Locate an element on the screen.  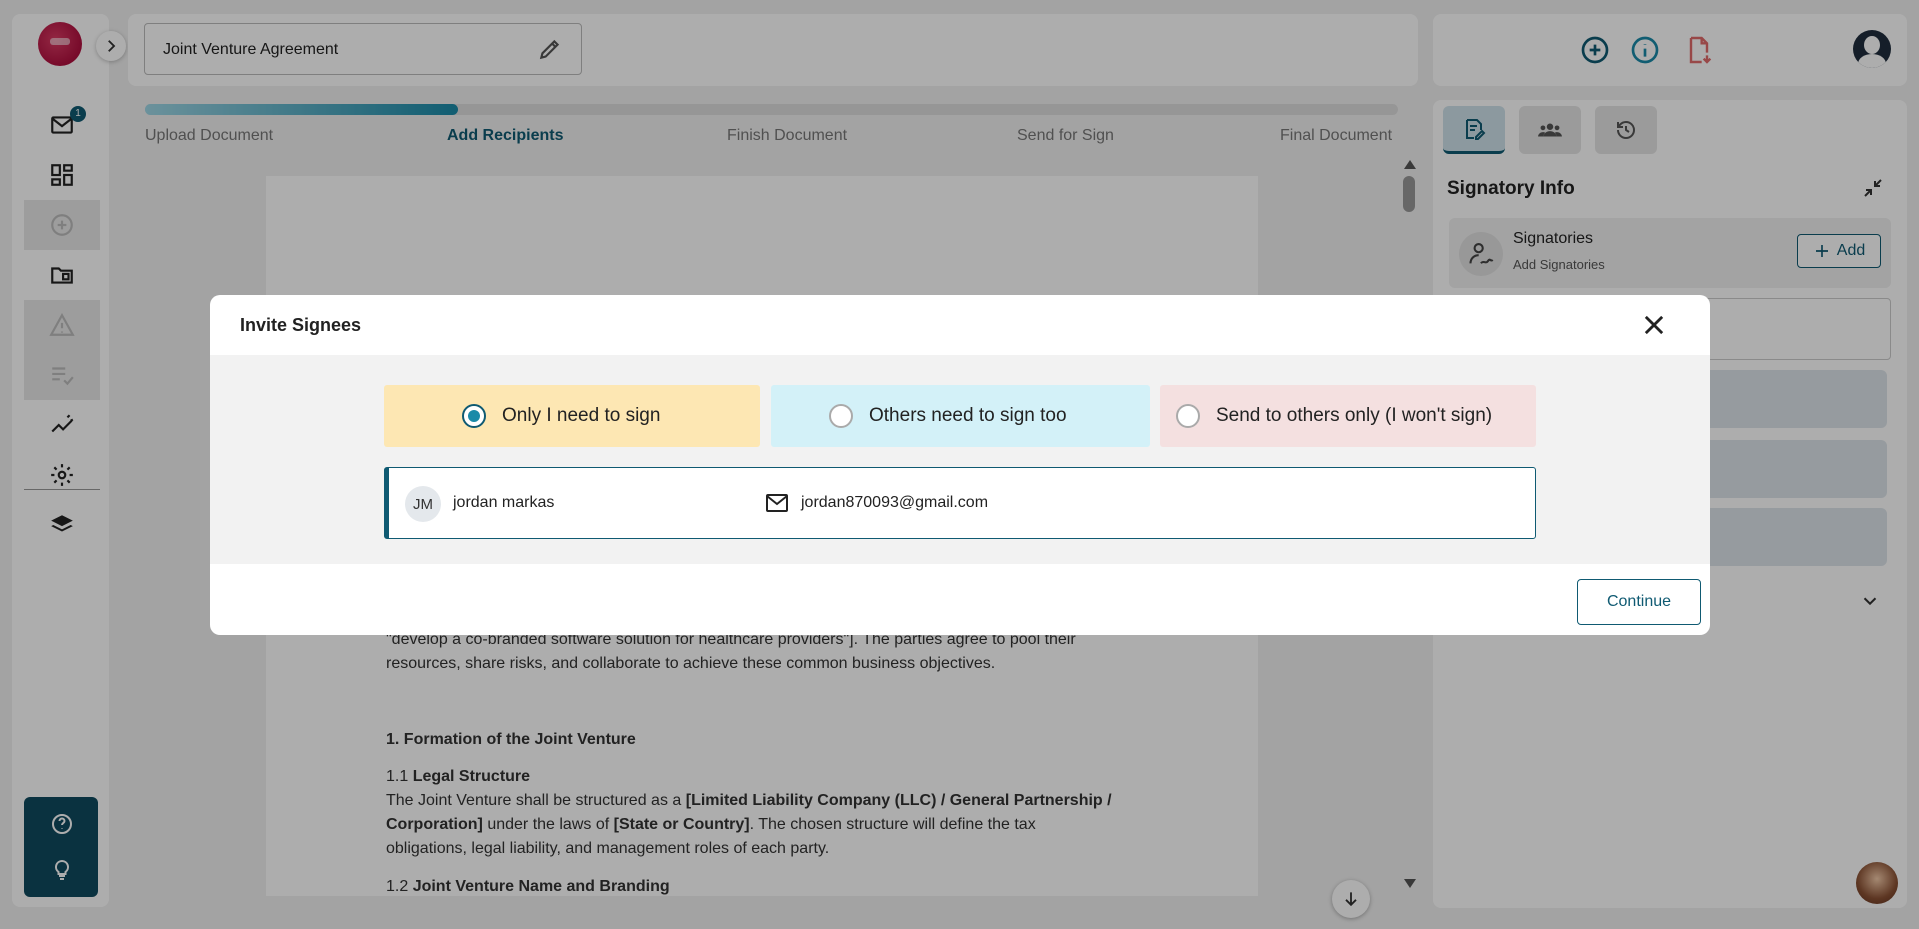
option-send-to-others-only: Send to others only (I won't sign) is located at coordinates (1348, 416).